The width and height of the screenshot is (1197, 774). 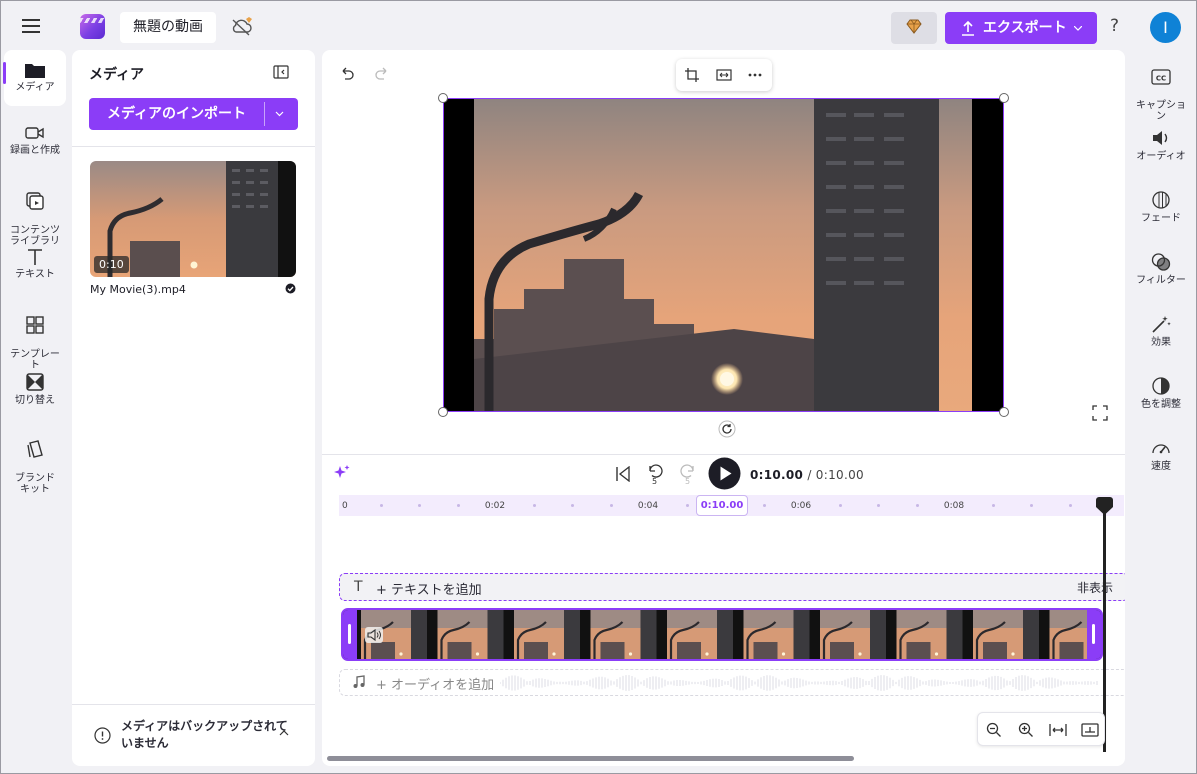 I want to click on timecode: 0:10.00 / 0:10.00, so click(x=807, y=475).